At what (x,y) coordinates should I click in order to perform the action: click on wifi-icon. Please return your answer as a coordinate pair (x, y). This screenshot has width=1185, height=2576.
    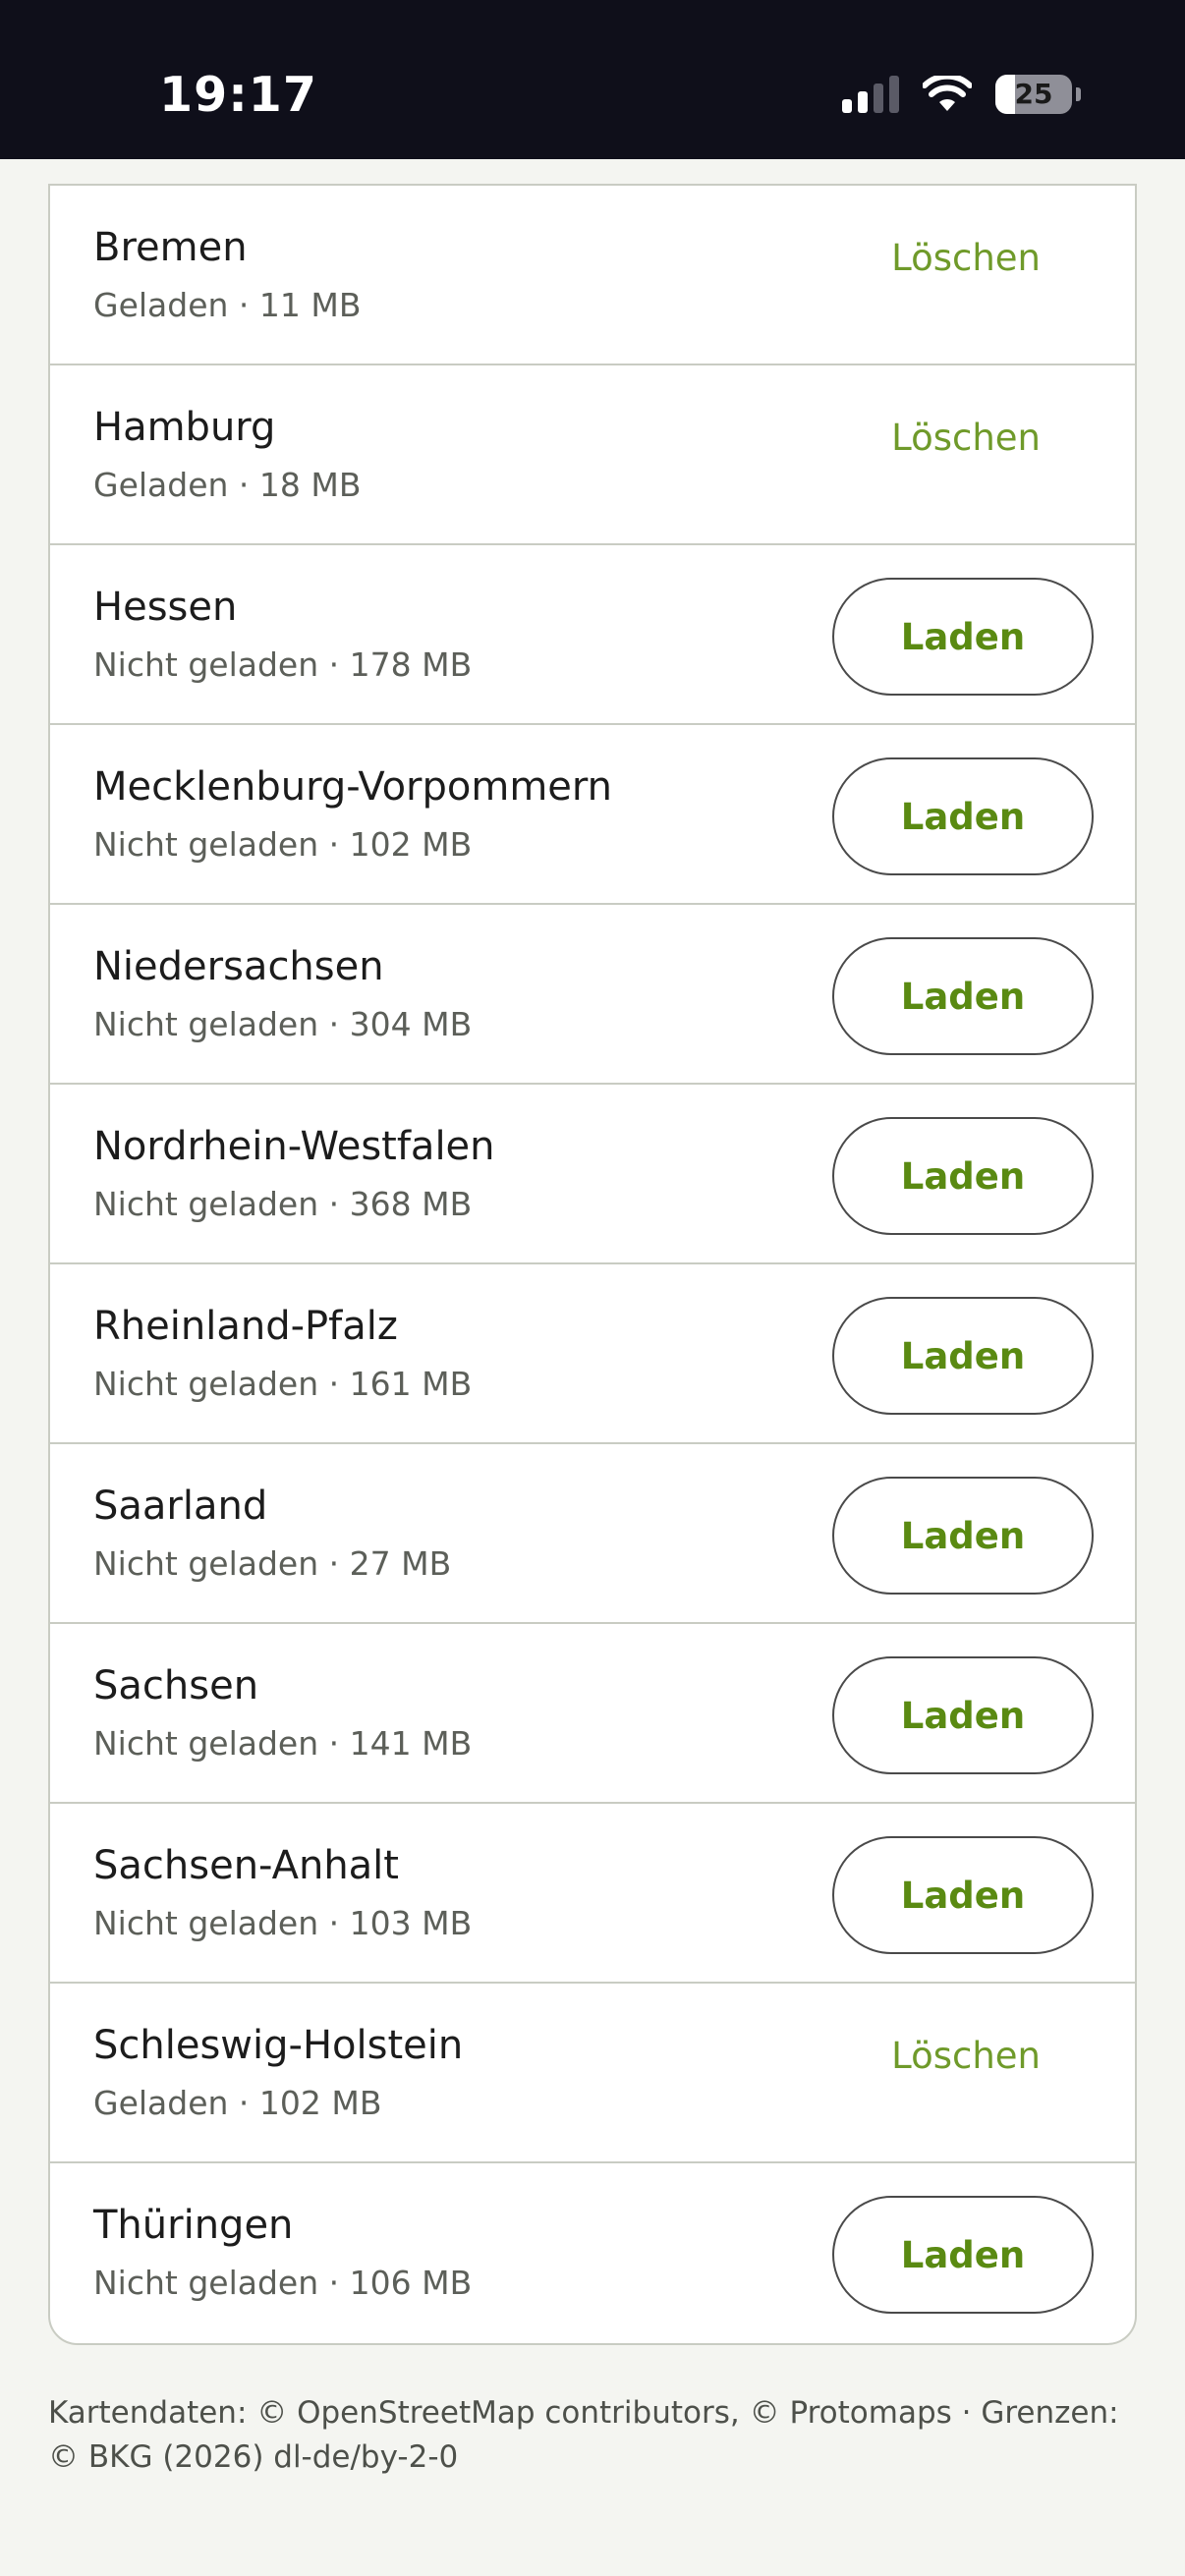
    Looking at the image, I should click on (948, 93).